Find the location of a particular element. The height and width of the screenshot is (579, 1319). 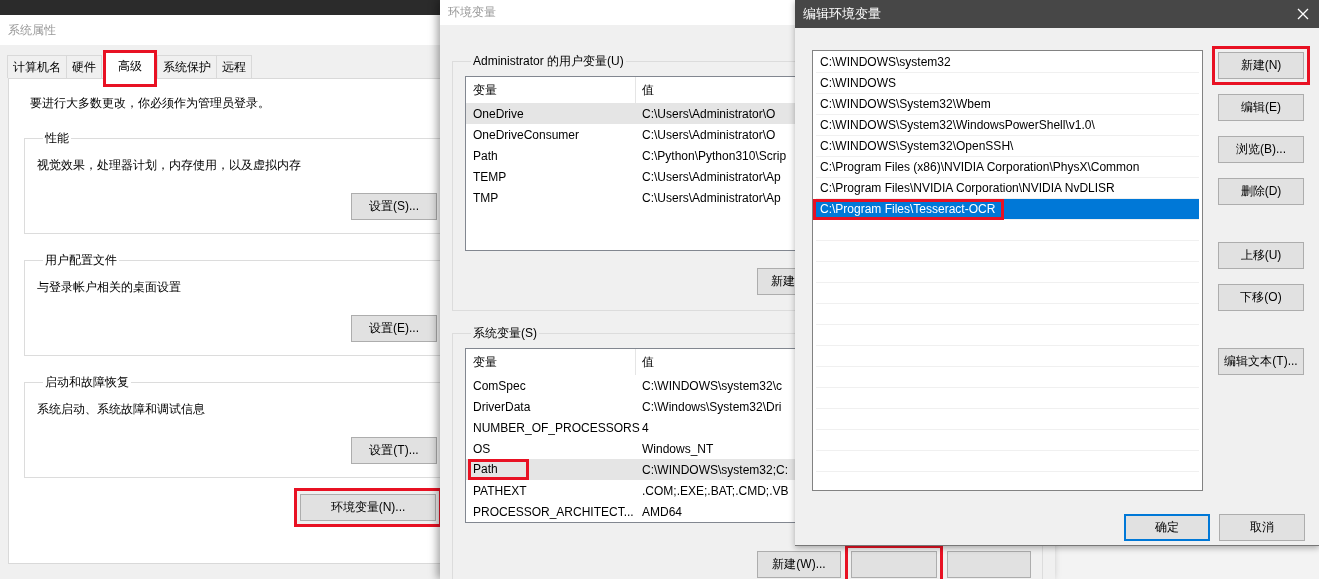

table-cell: C:\WINDOWS\system32;C: is located at coordinates (715, 469).